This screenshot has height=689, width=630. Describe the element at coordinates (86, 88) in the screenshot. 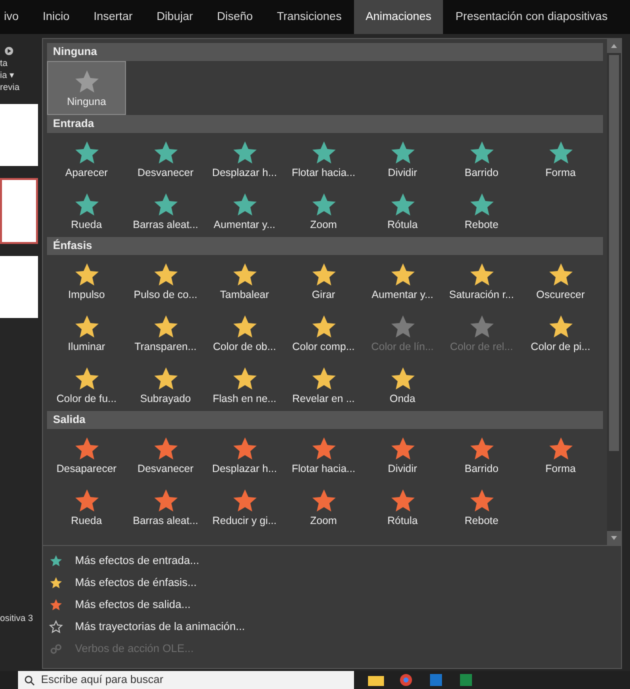

I see `effect-option: Ninguna` at that location.